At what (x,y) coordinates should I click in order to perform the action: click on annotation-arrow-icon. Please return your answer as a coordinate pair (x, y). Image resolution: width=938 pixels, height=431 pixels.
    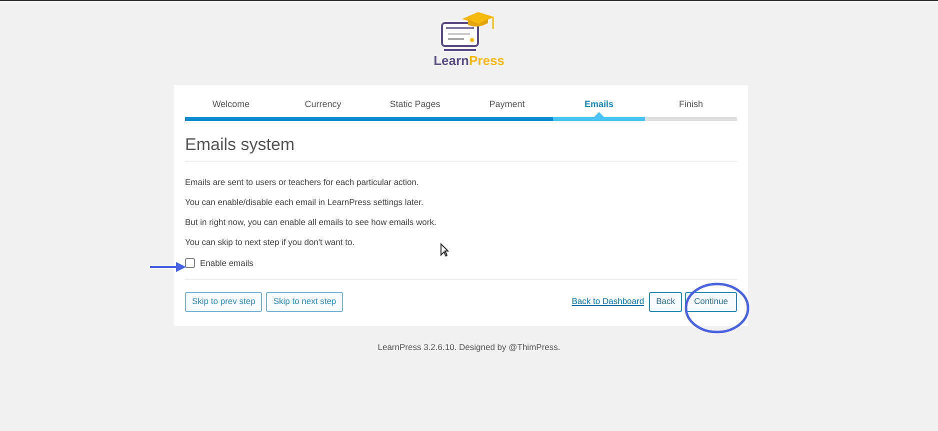
    Looking at the image, I should click on (168, 267).